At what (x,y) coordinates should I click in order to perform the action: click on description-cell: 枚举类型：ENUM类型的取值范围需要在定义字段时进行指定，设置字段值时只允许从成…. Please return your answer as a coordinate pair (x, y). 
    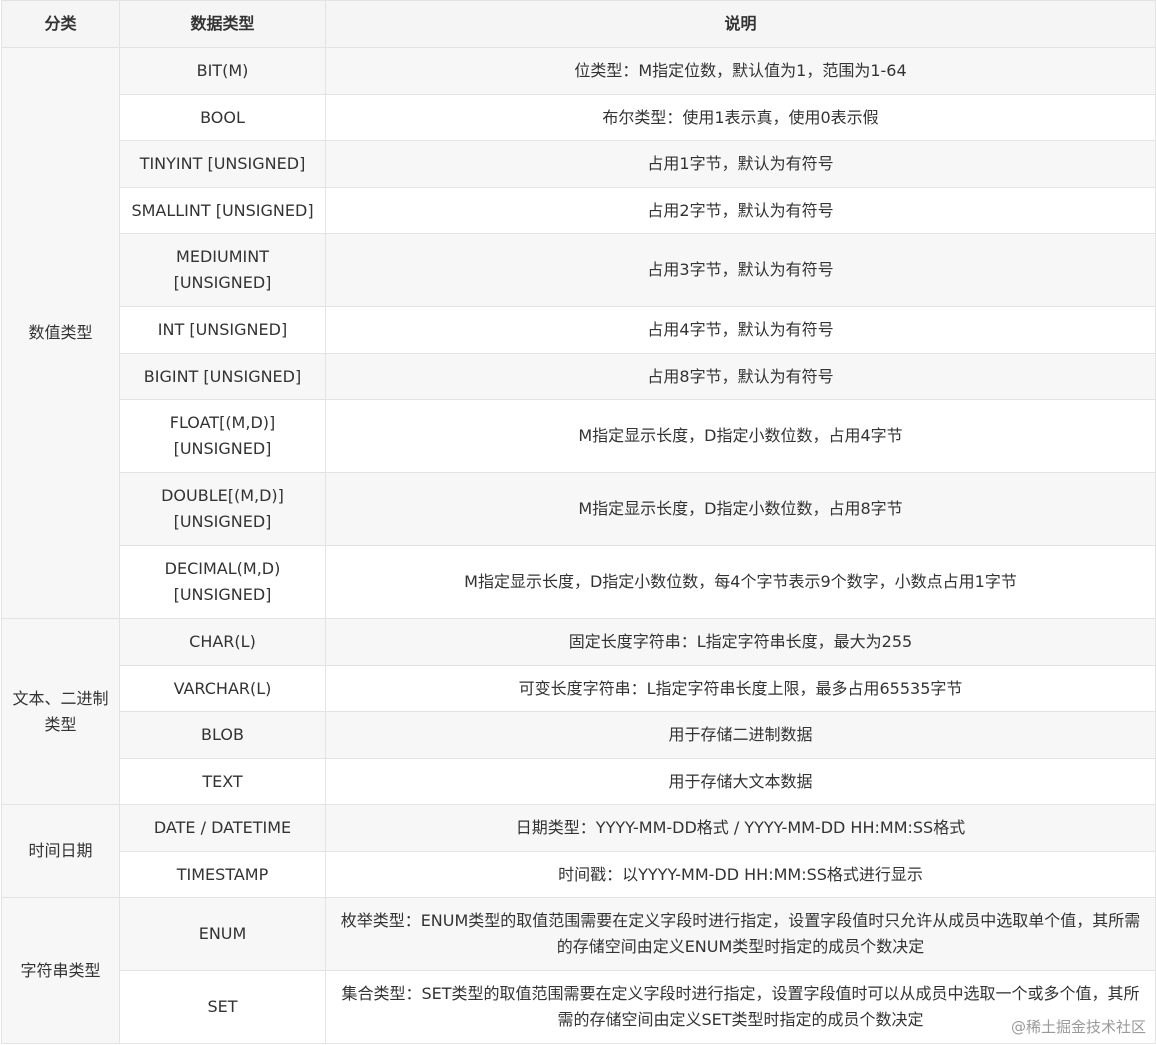
    Looking at the image, I should click on (740, 934).